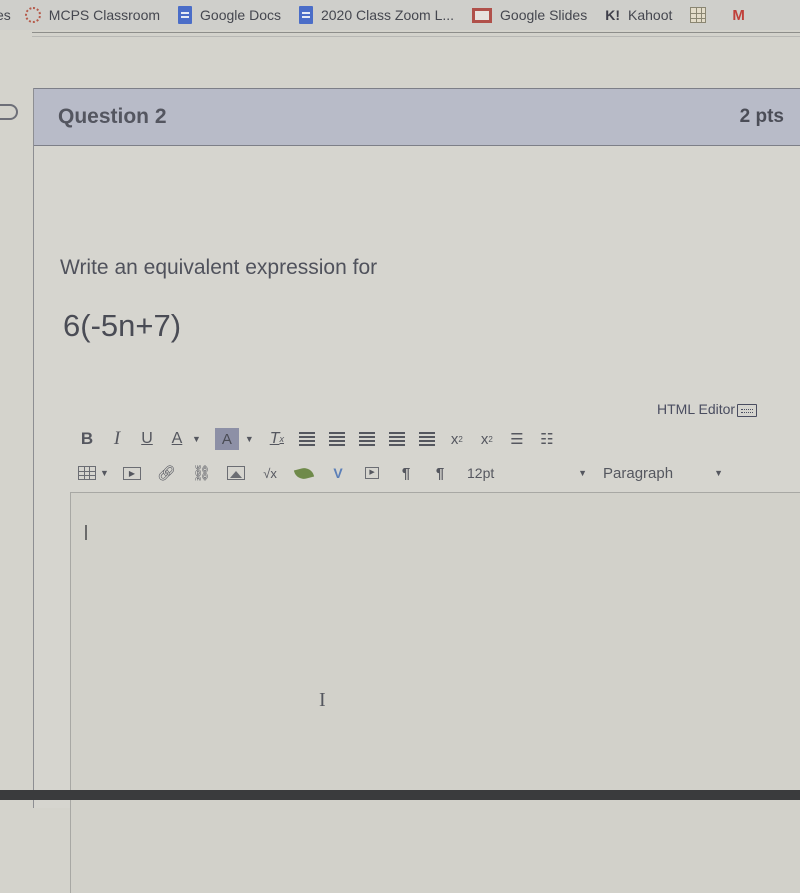 The width and height of the screenshot is (800, 893). I want to click on google-slides-icon, so click(482, 15).